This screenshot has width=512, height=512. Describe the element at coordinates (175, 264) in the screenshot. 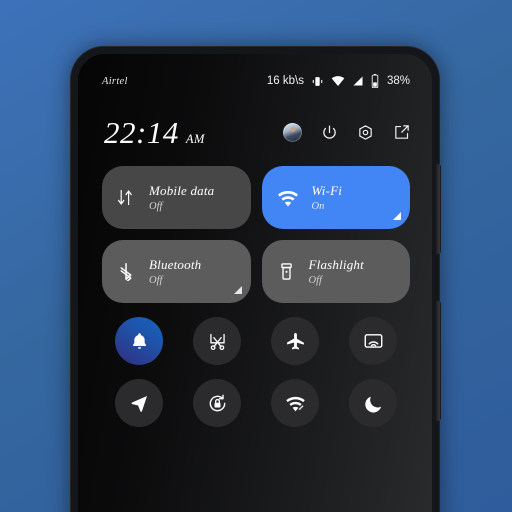

I see `tile-label: Bluetooth` at that location.